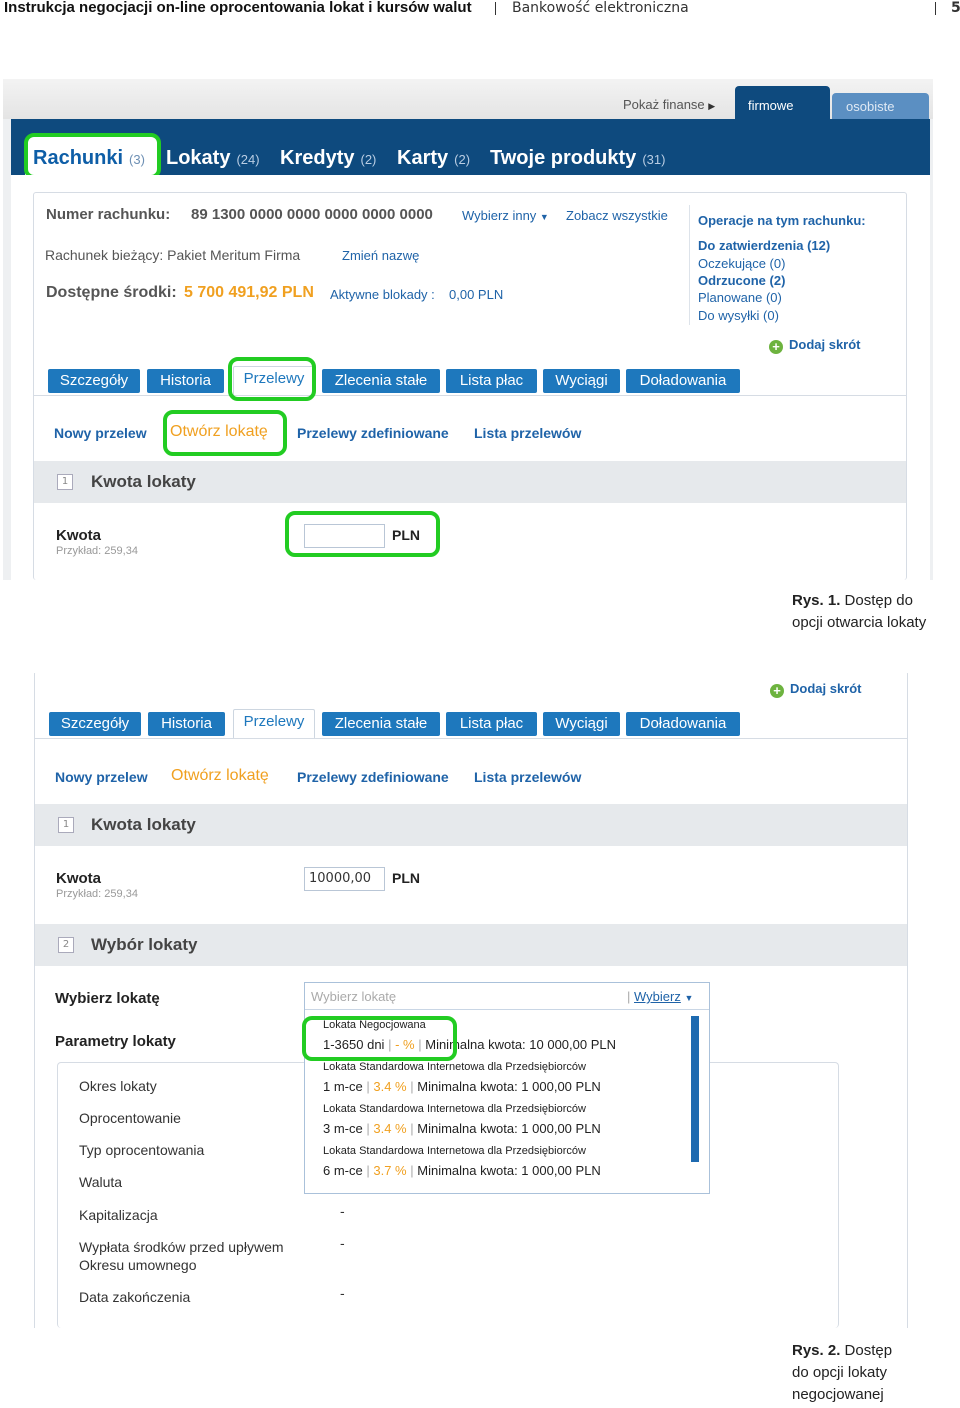 Image resolution: width=960 pixels, height=1408 pixels. What do you see at coordinates (274, 724) in the screenshot?
I see `tab-przelewy: Przelewy` at bounding box center [274, 724].